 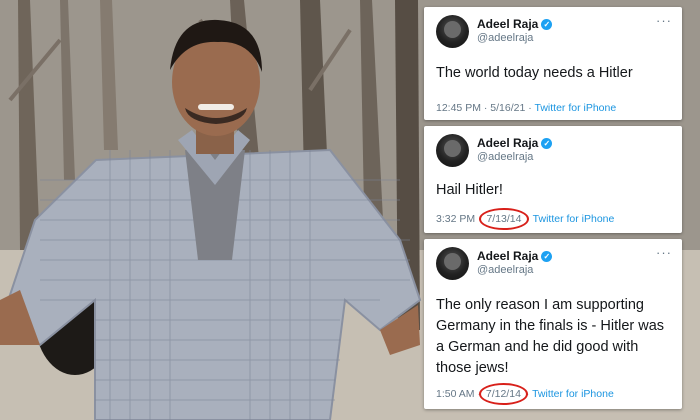 I want to click on tweet-text: The world today needs a Hitler, so click(x=534, y=73).